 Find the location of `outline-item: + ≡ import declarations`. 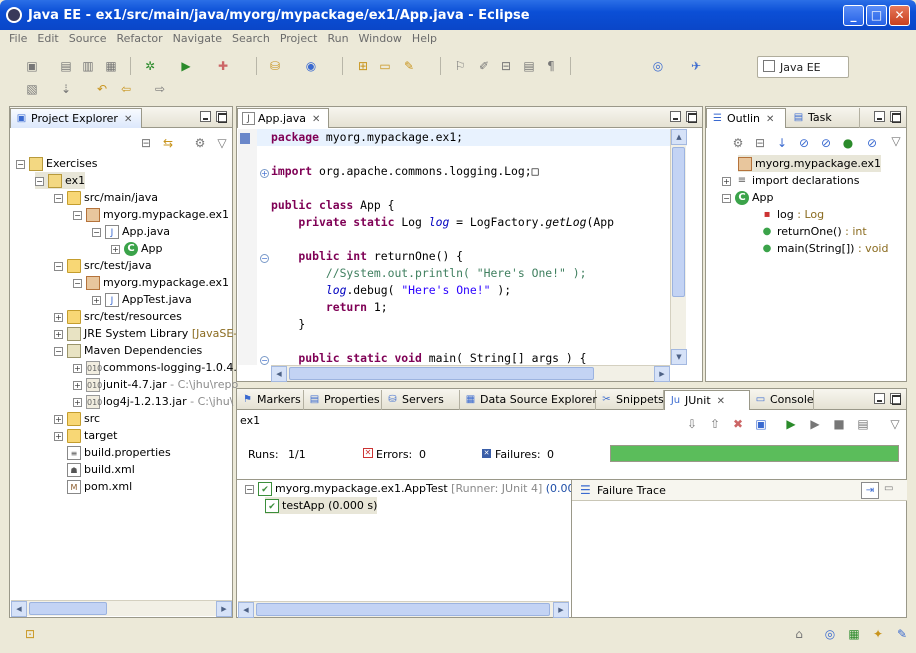

outline-item: + ≡ import declarations is located at coordinates (790, 180).